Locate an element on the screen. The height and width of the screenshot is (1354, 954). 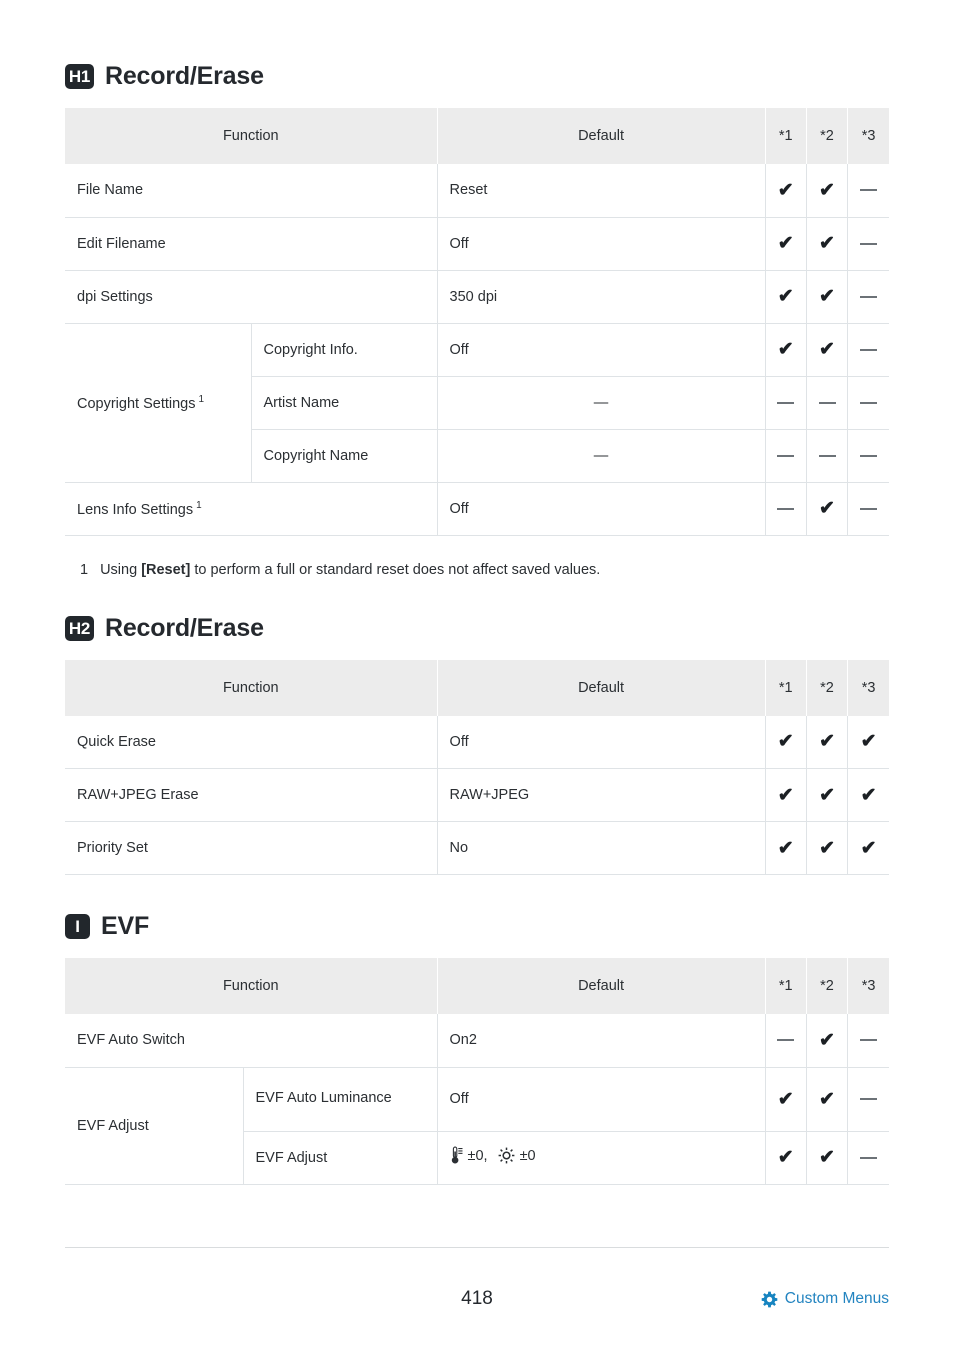
footnote-text-bold: [Reset] is located at coordinates (166, 569).